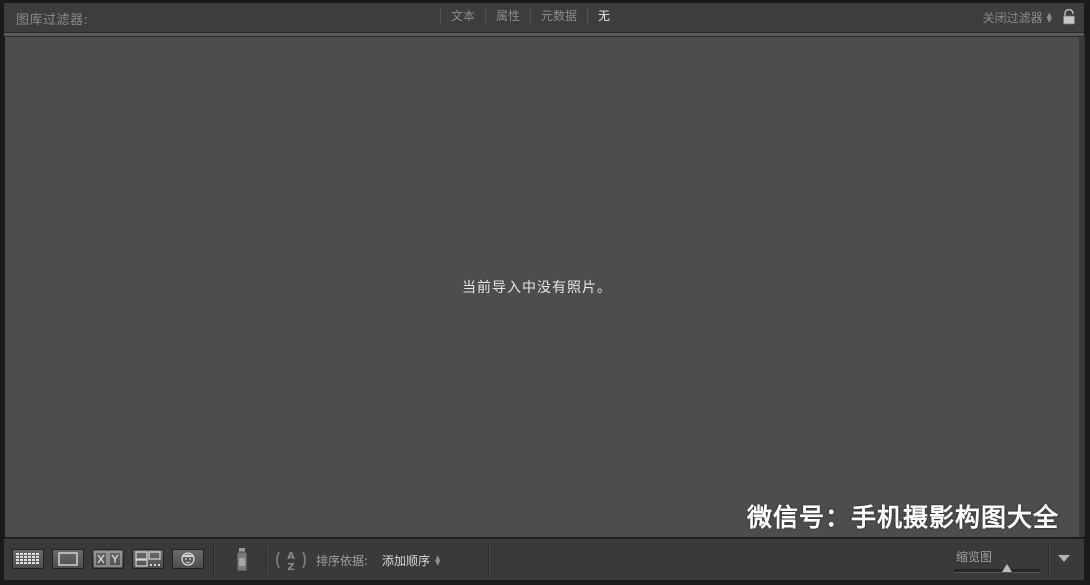 This screenshot has width=1090, height=585. Describe the element at coordinates (462, 16) in the screenshot. I see `filter-tab-text: 文本` at that location.